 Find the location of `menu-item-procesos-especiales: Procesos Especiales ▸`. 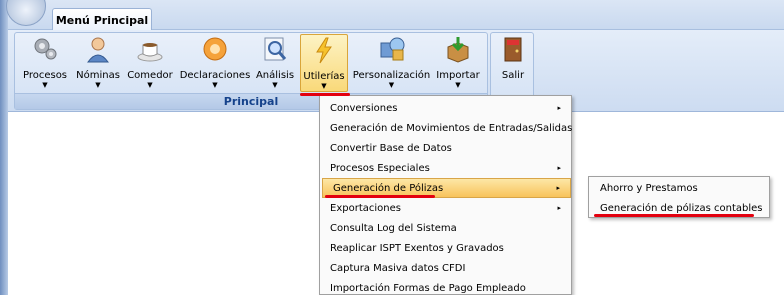

menu-item-procesos-especiales: Procesos Especiales ▸ is located at coordinates (445, 168).